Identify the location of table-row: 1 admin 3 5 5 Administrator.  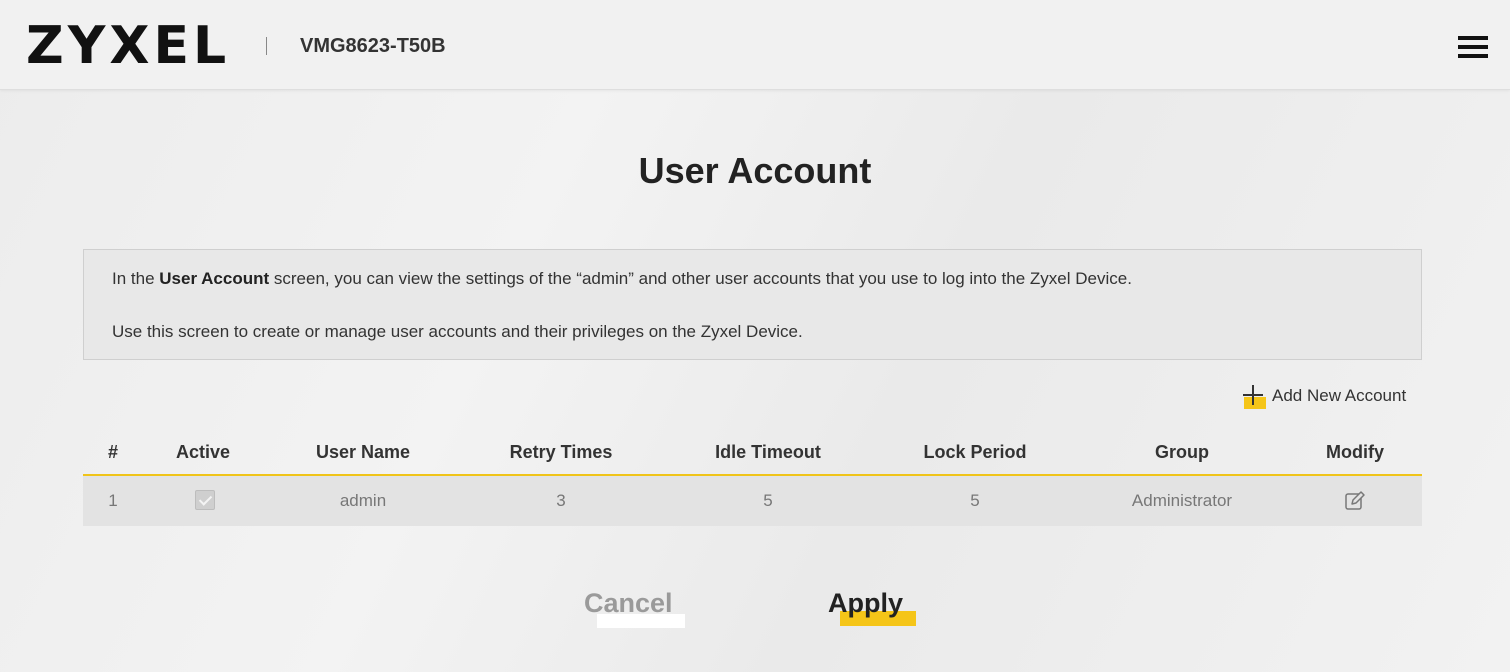
(752, 501).